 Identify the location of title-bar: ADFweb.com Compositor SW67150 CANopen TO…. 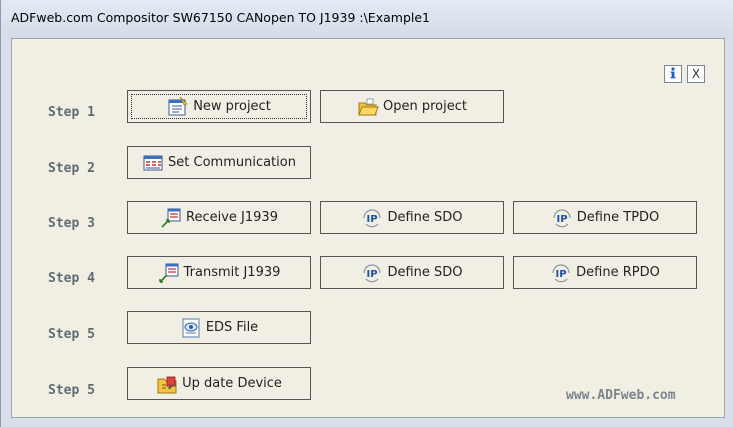
(367, 19).